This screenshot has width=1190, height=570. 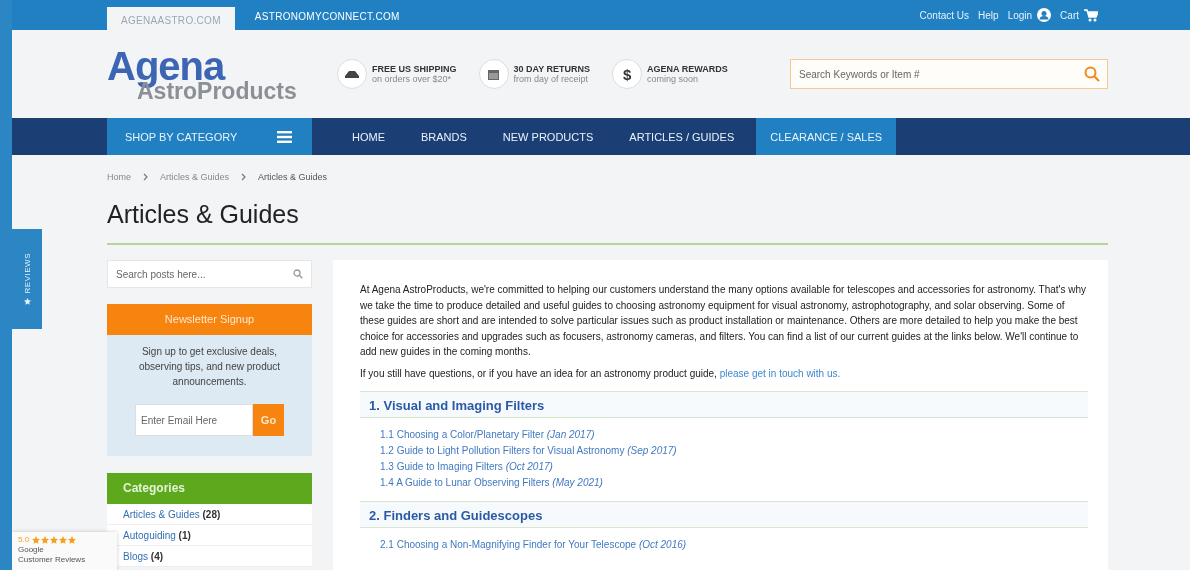 What do you see at coordinates (135, 556) in the screenshot?
I see `category-link: Blogs` at bounding box center [135, 556].